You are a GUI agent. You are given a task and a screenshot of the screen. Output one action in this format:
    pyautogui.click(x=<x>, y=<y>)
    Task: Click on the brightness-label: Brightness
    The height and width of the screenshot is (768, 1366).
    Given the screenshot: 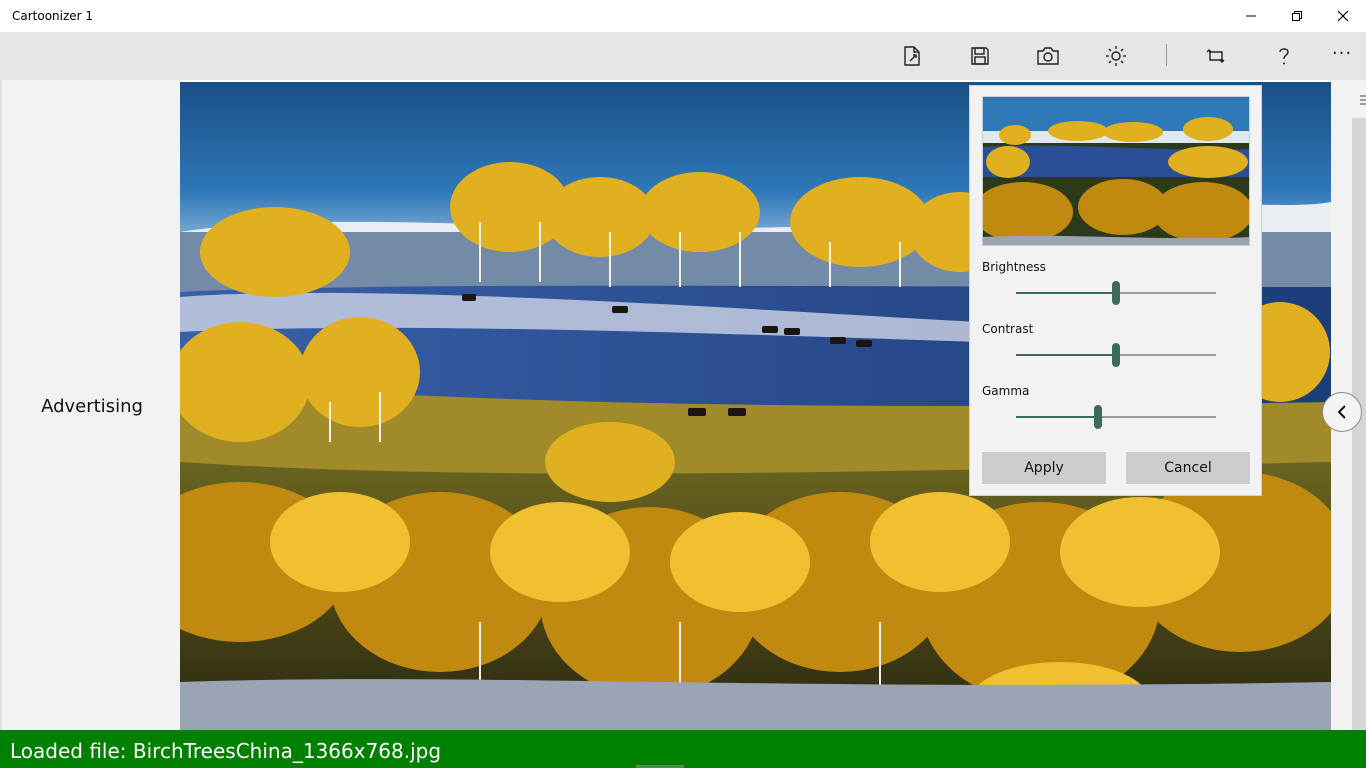 What is the action you would take?
    pyautogui.click(x=1014, y=267)
    